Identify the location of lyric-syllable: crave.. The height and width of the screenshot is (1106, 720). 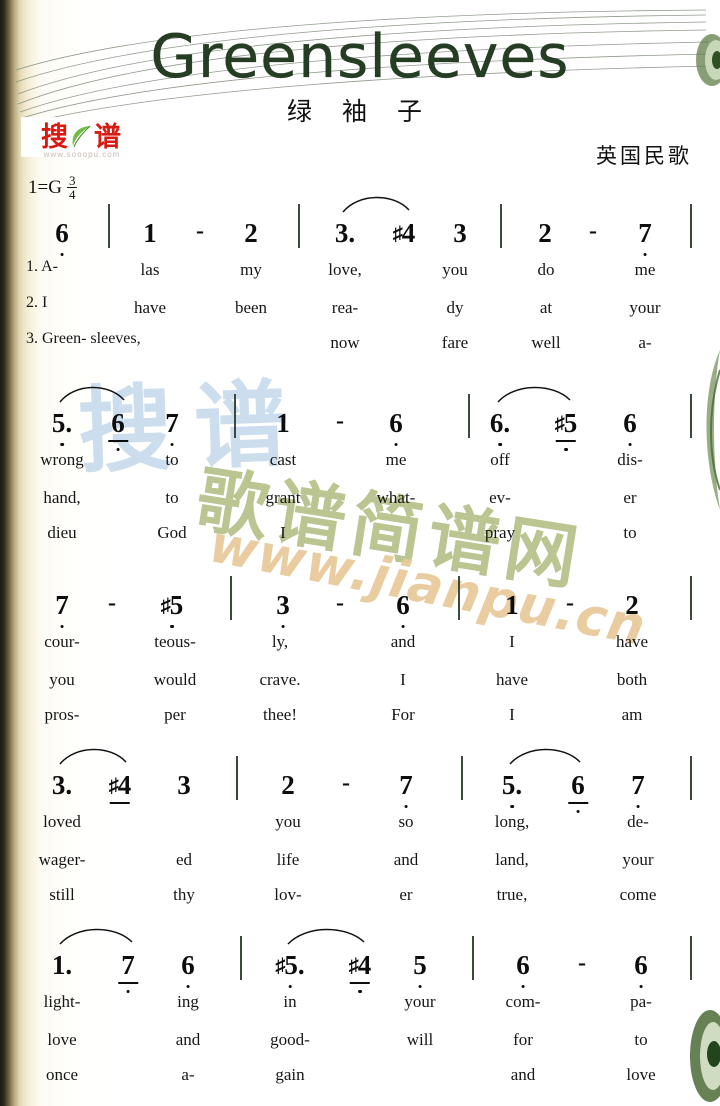
(280, 679).